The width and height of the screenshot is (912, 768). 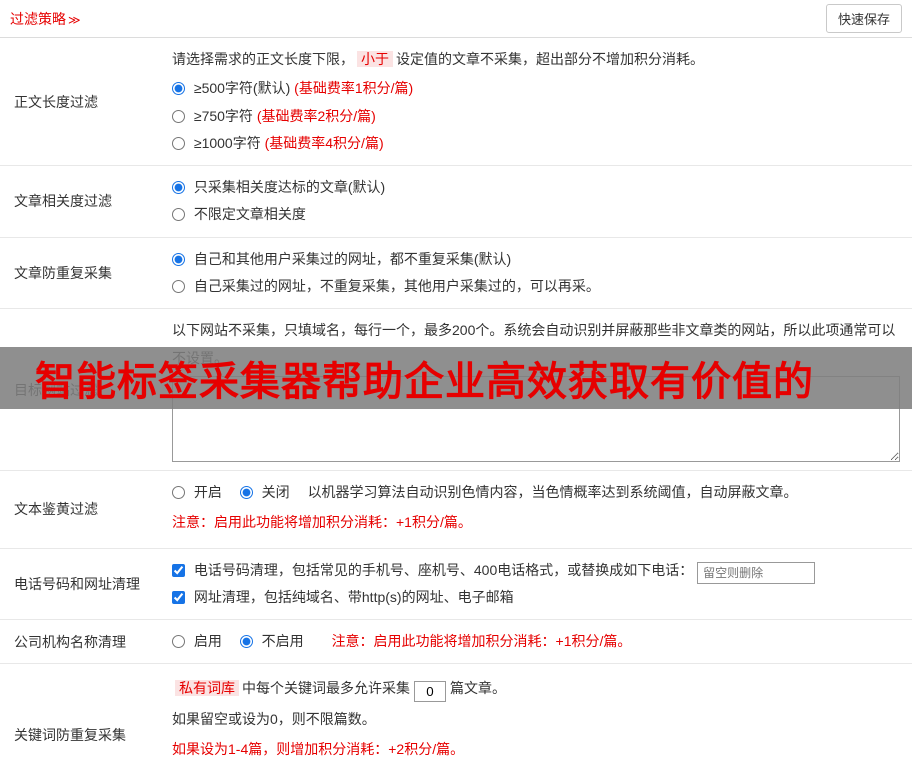 I want to click on radio-company-off: 不启用, so click(x=273, y=641).